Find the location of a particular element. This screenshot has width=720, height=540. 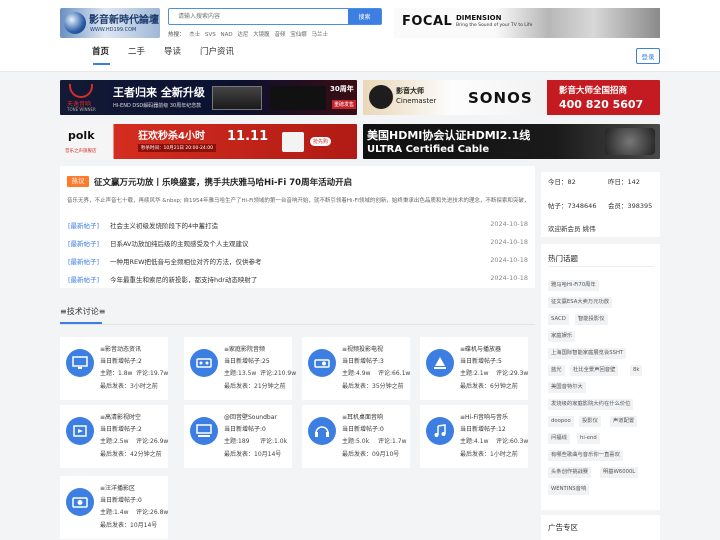

hot-topic-chip: hi-end is located at coordinates (588, 438).